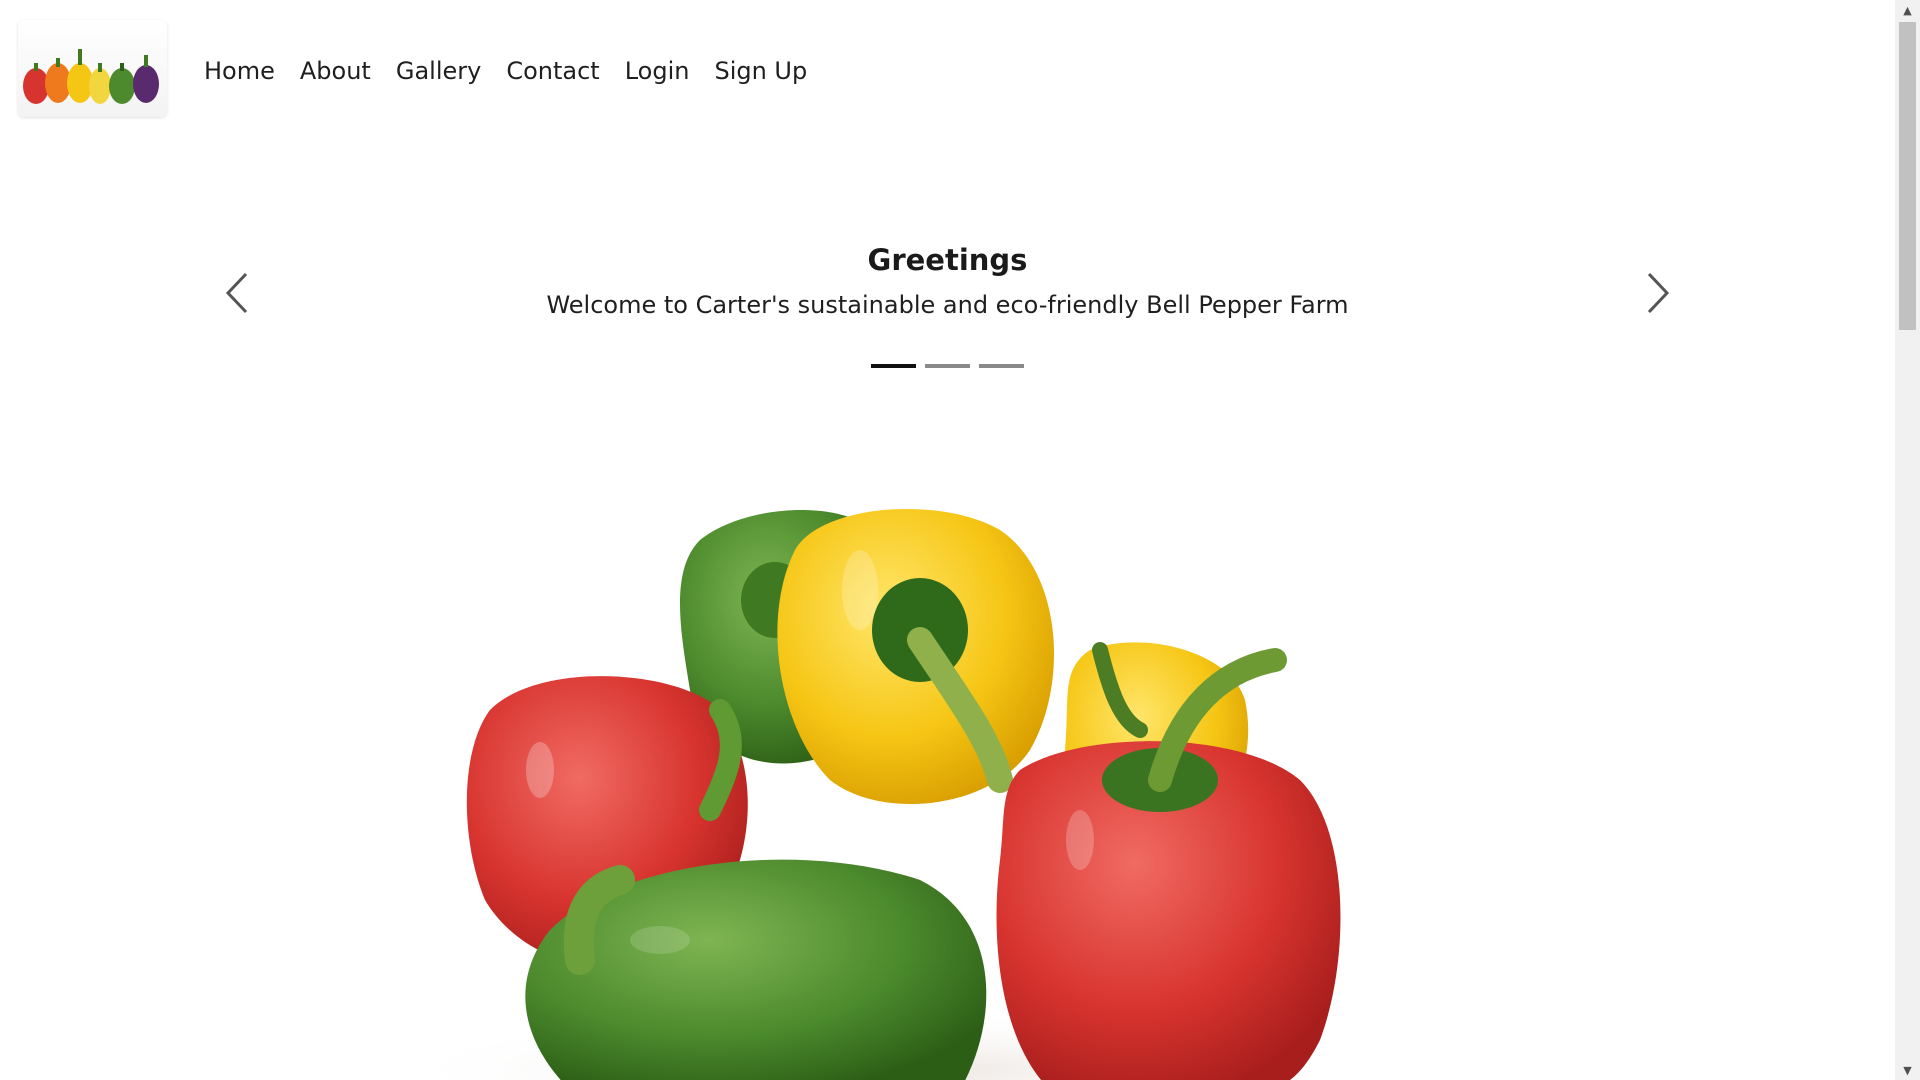 Image resolution: width=1920 pixels, height=1080 pixels. I want to click on vertical-scrollbar: ▲ ▼, so click(1907, 540).